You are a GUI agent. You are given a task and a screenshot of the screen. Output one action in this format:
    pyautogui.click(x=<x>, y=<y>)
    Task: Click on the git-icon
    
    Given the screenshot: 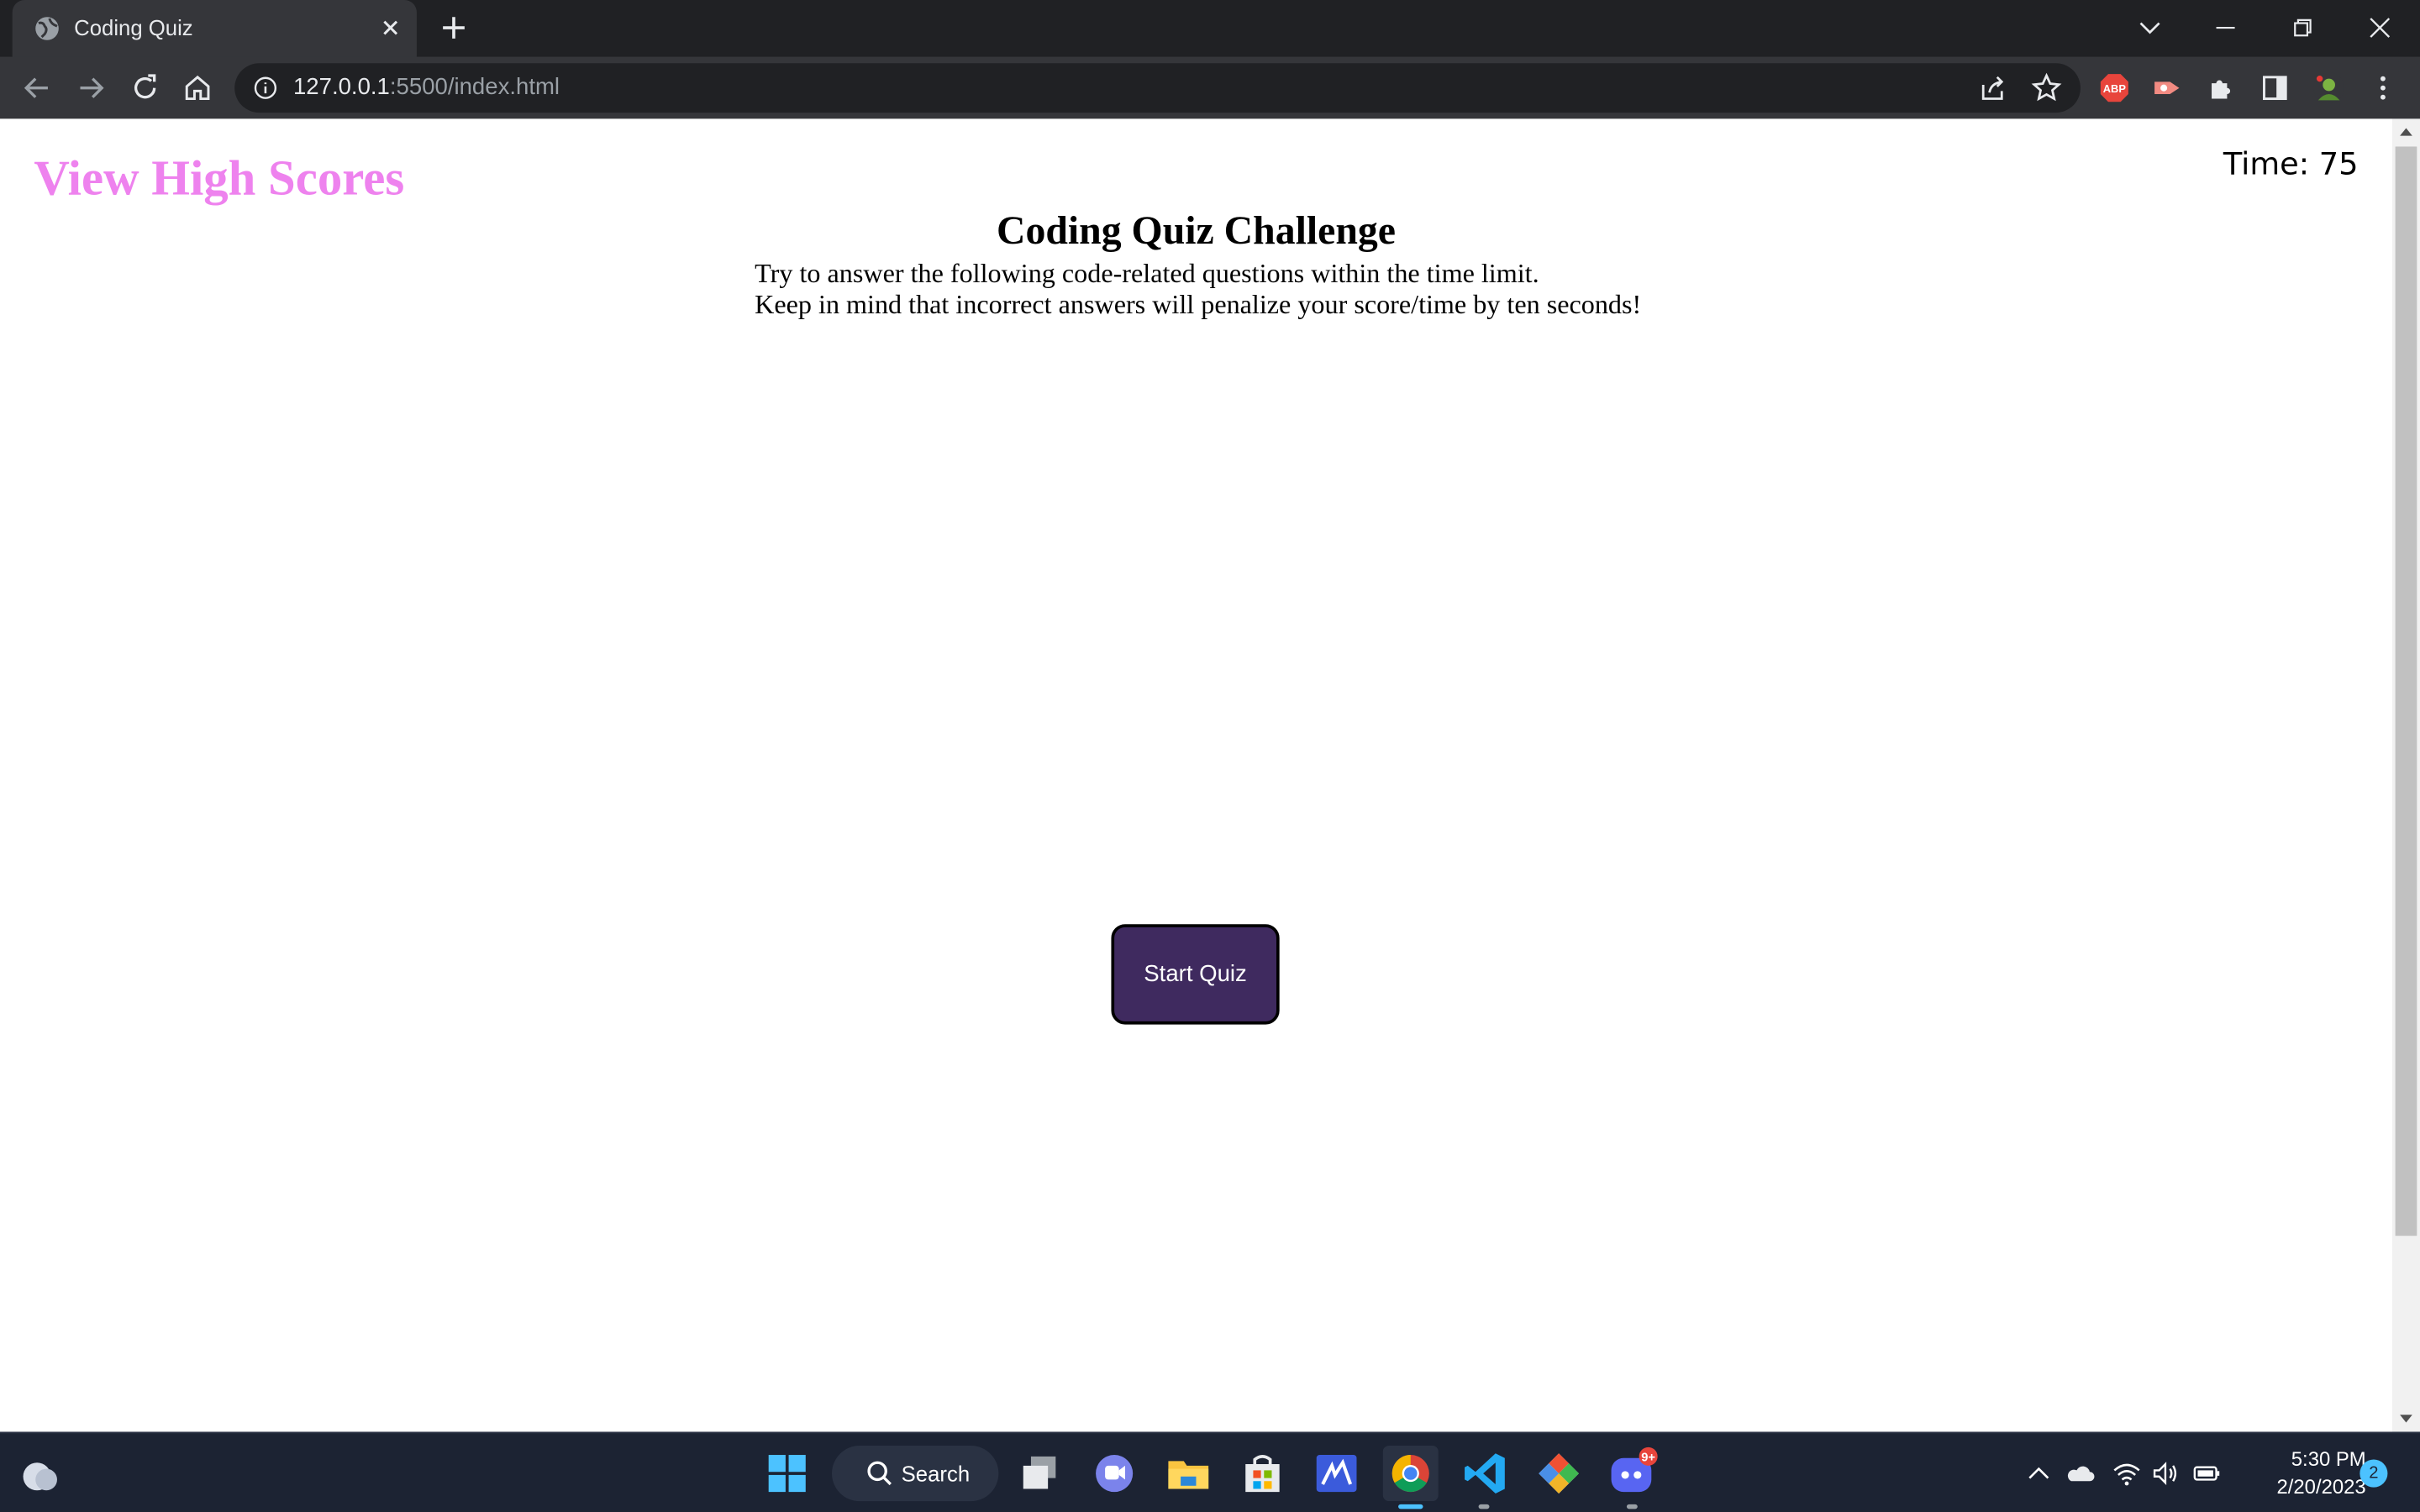 What is the action you would take?
    pyautogui.click(x=1559, y=1473)
    